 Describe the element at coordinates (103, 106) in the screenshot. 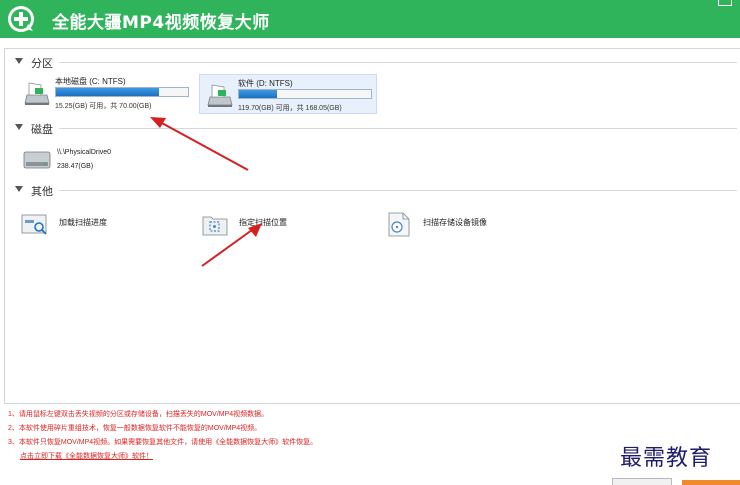

I see `partition-usage-text: 15.25(GB) 可用，共 70.00(GB)` at that location.